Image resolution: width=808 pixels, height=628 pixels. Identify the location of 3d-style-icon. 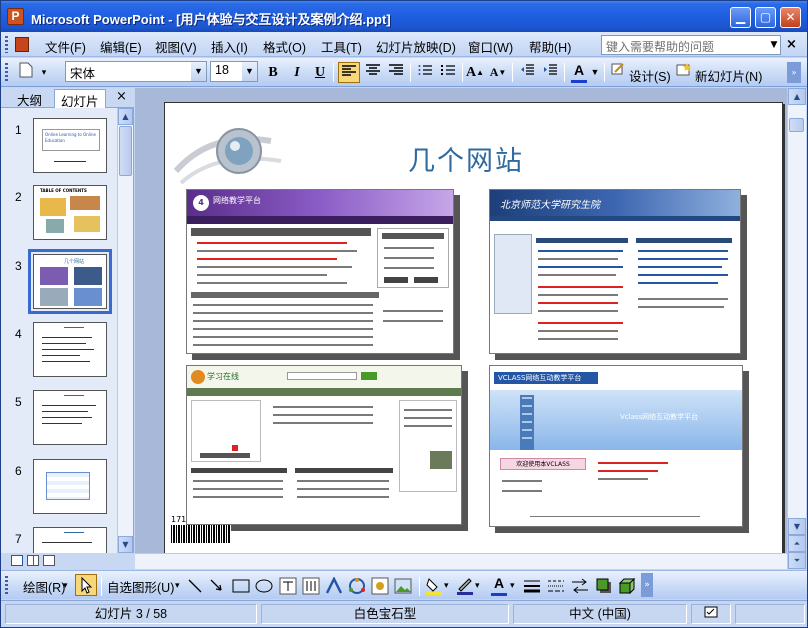
(627, 586).